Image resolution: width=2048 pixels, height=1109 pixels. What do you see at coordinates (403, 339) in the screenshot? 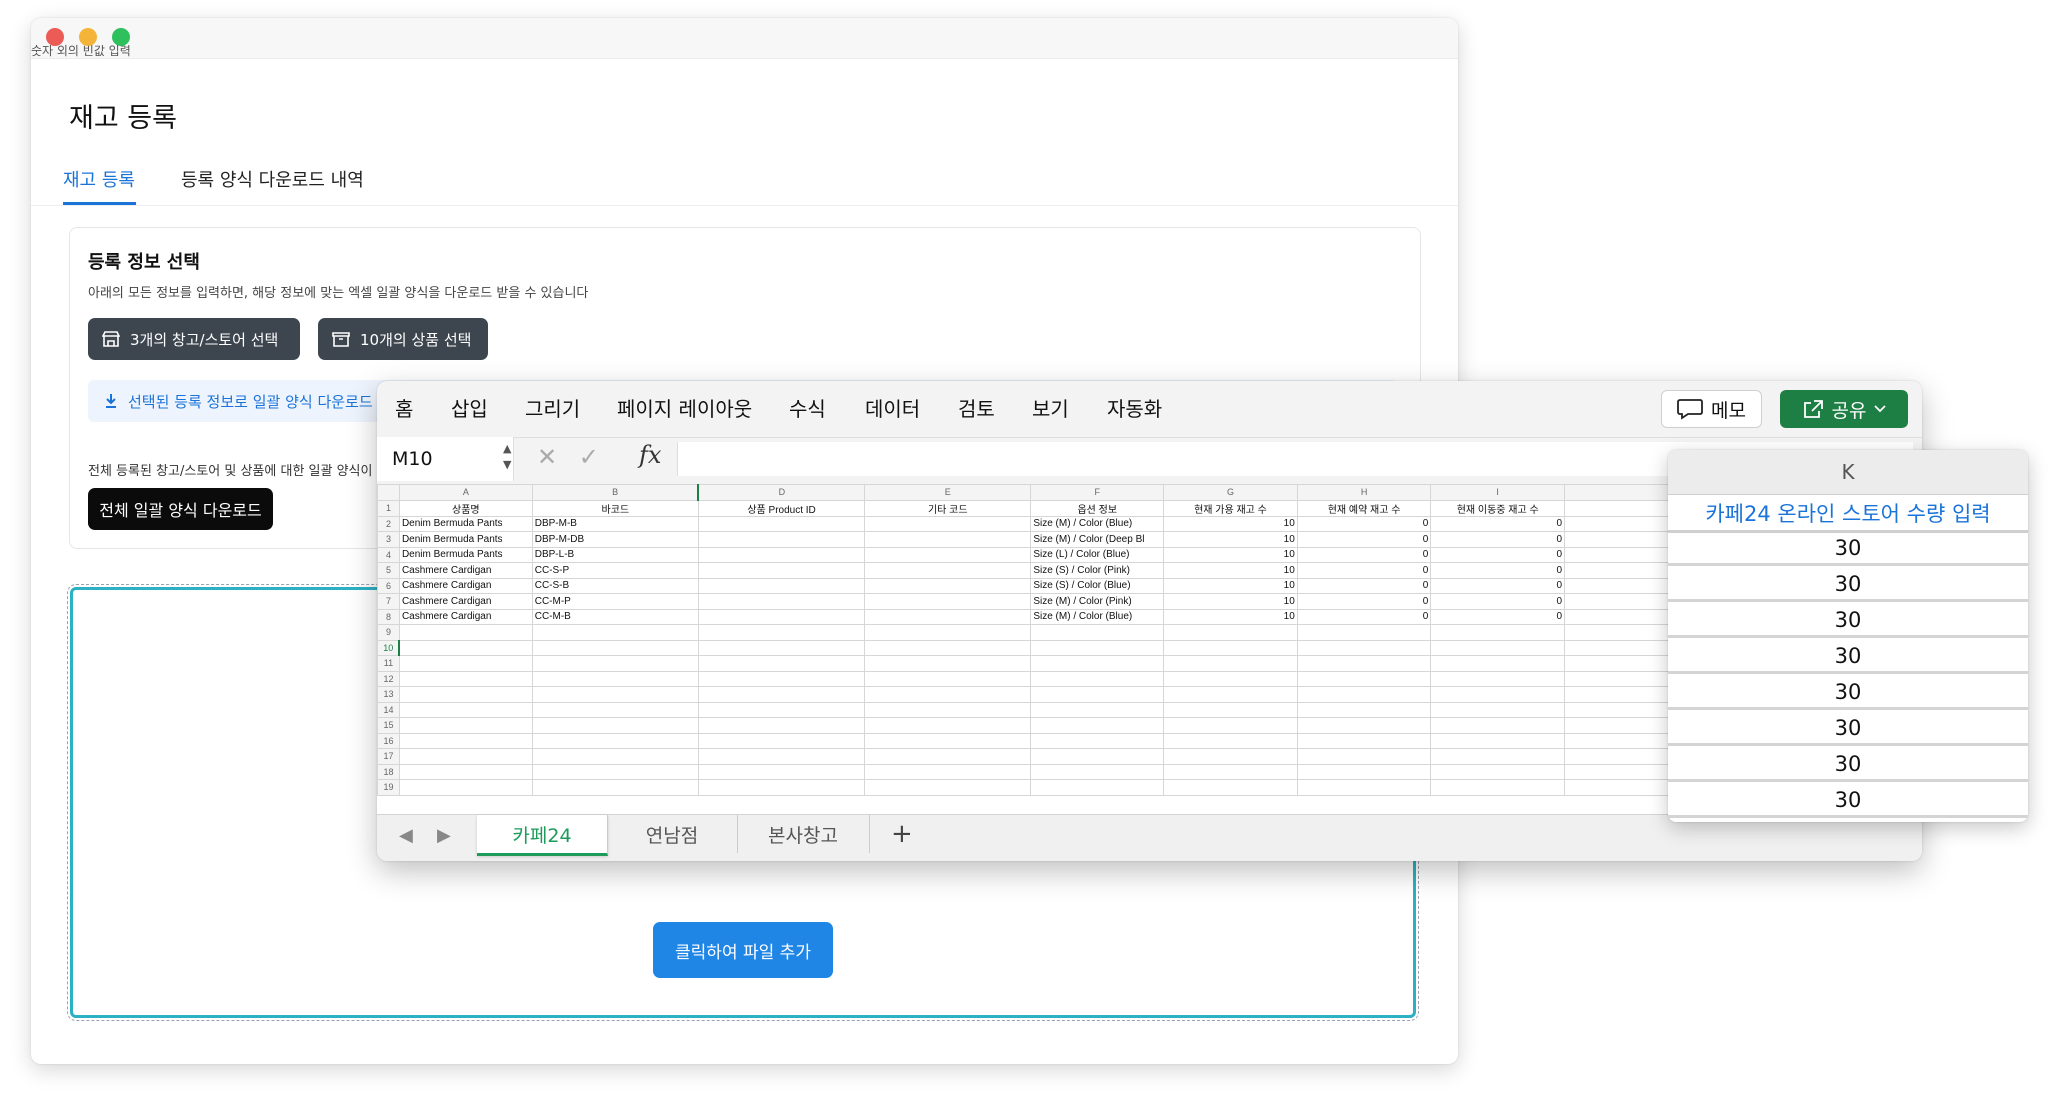
I see `select-product-button: 10개의 상품 선택` at bounding box center [403, 339].